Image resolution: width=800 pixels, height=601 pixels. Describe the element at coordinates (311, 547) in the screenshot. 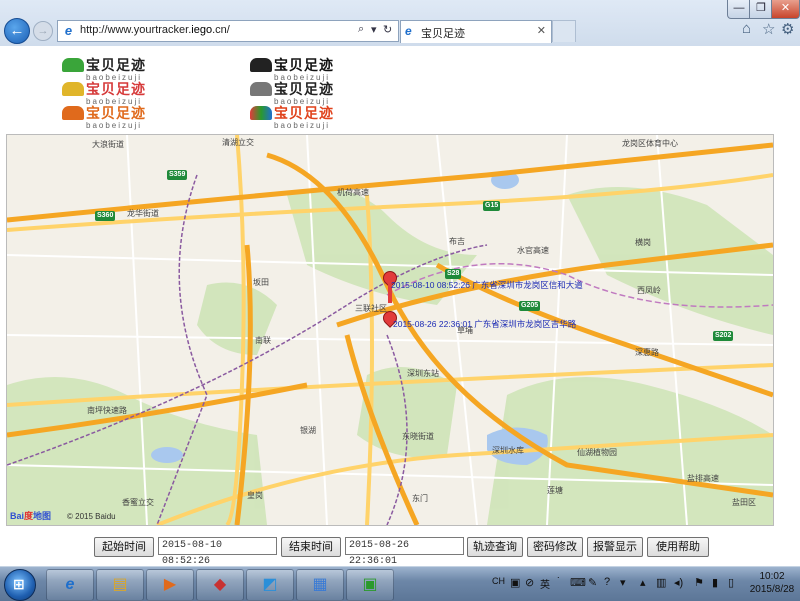

I see `end-time-button: 结束时间` at that location.